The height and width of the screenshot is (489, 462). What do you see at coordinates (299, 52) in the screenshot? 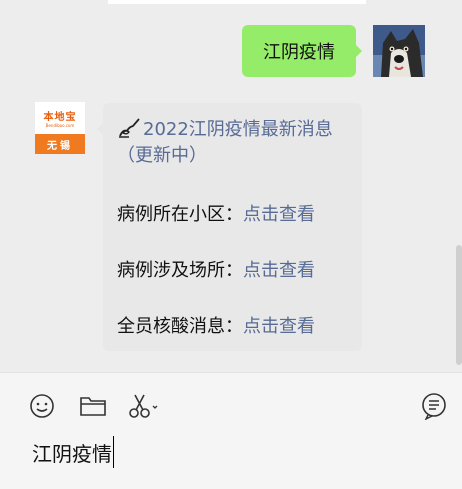
I see `outgoing-message-text: 江阴疫情` at bounding box center [299, 52].